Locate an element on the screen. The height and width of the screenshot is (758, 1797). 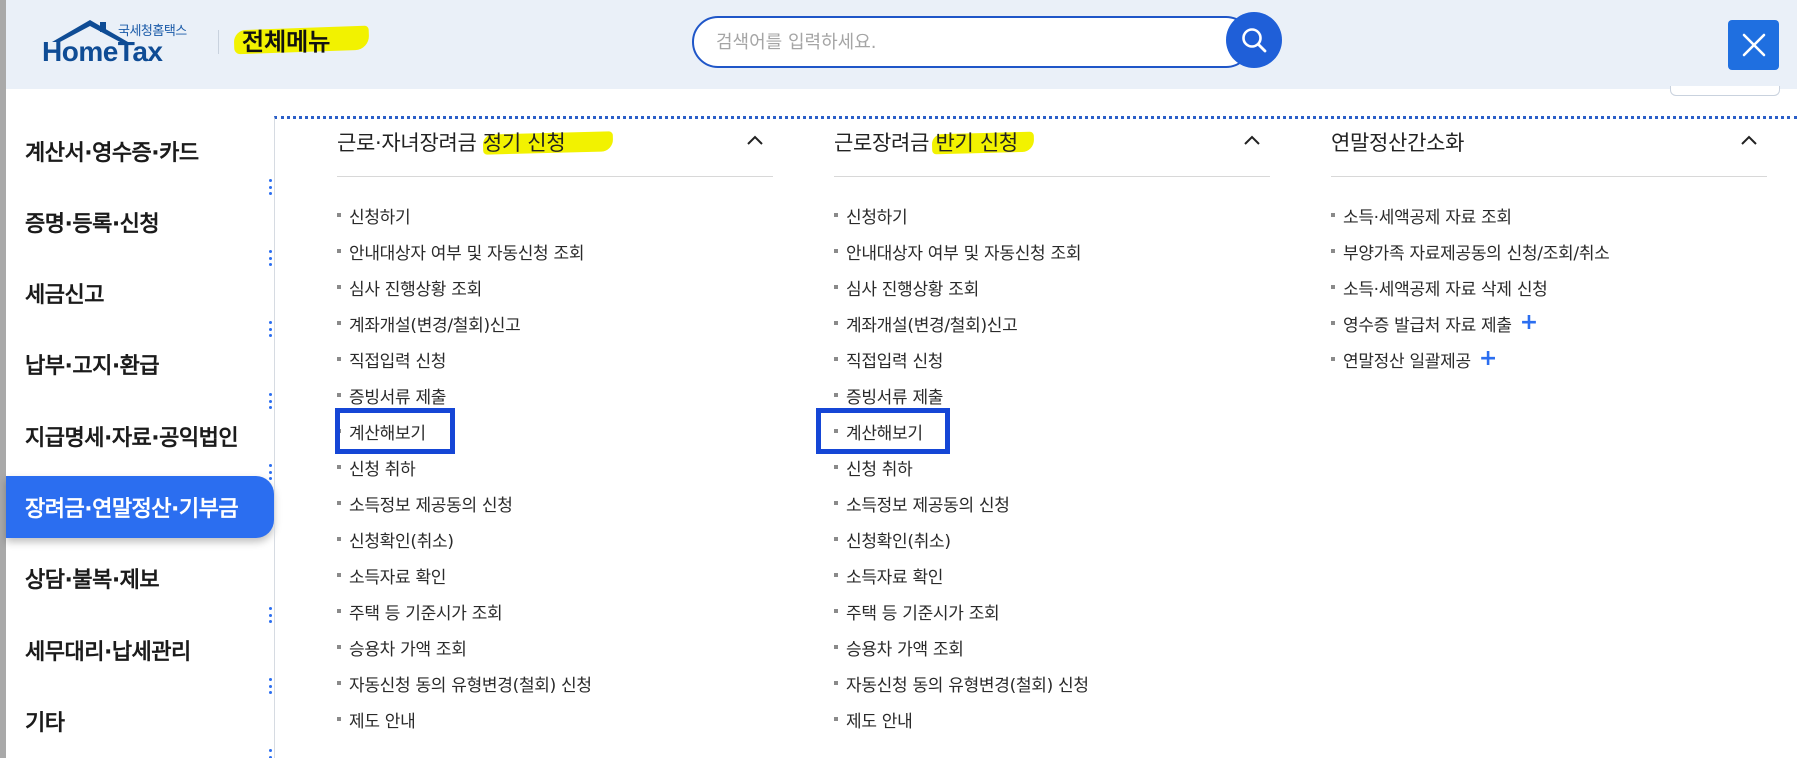
sidebar-item-label: 상담·불복·제보 is located at coordinates (92, 580).